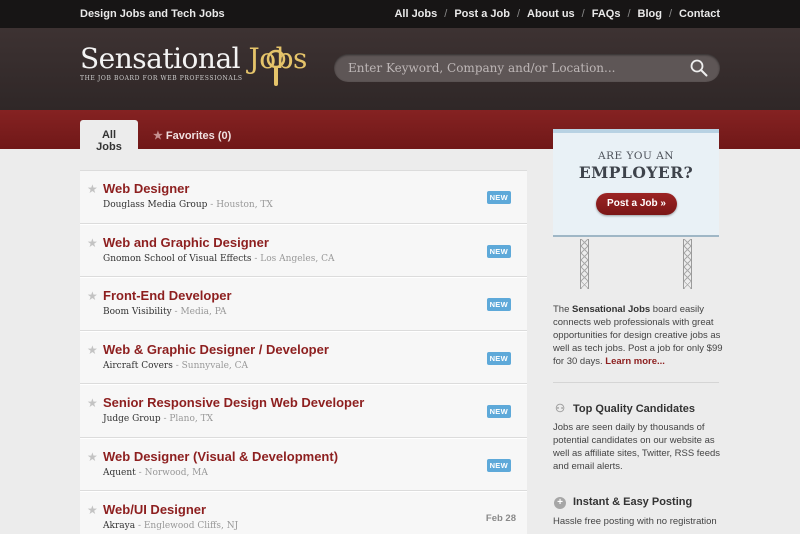  What do you see at coordinates (650, 14) in the screenshot?
I see `nav-blog: Blog` at bounding box center [650, 14].